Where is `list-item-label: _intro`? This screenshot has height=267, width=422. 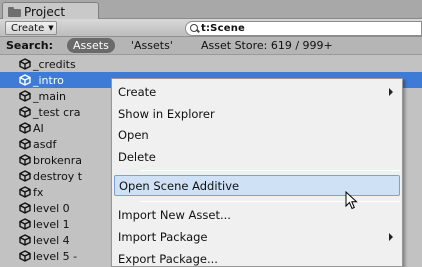 list-item-label: _intro is located at coordinates (48, 80).